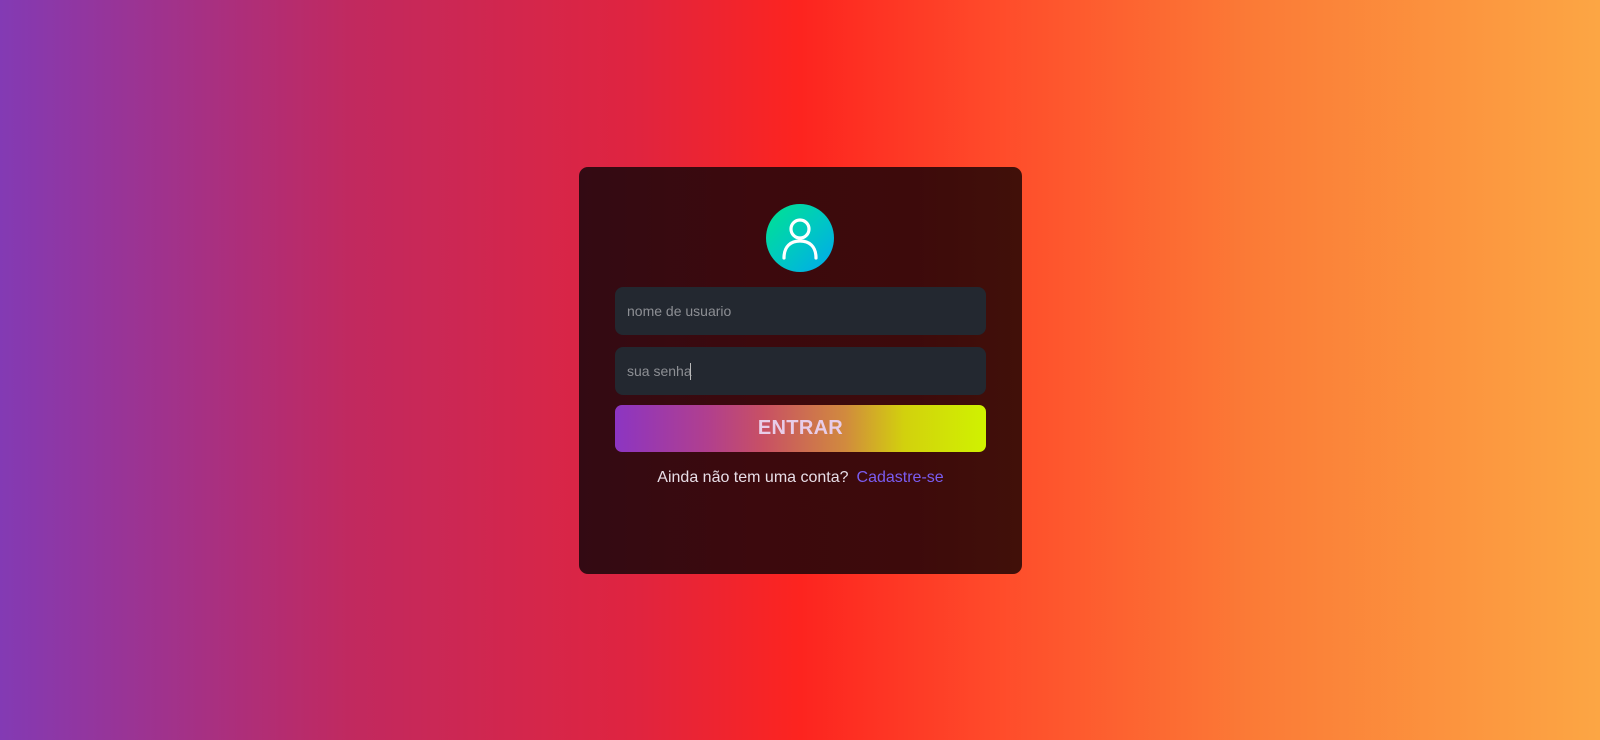 Image resolution: width=1600 pixels, height=740 pixels. I want to click on username-field, so click(800, 311).